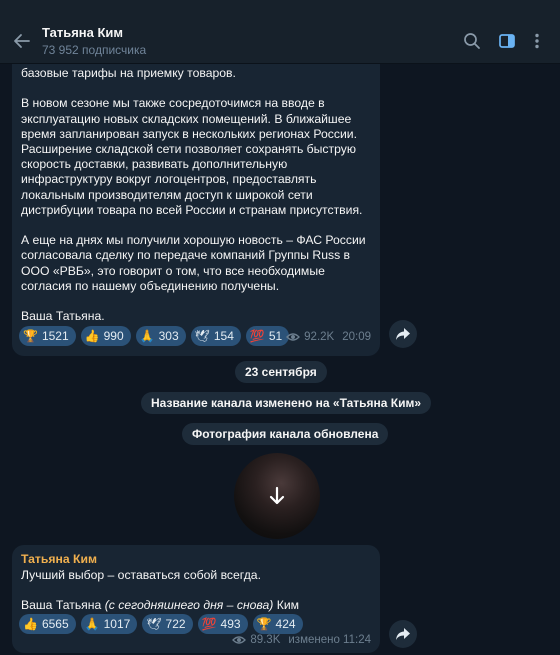  Describe the element at coordinates (47, 624) in the screenshot. I see `reaction-thumbs-up: 👍 6565` at that location.